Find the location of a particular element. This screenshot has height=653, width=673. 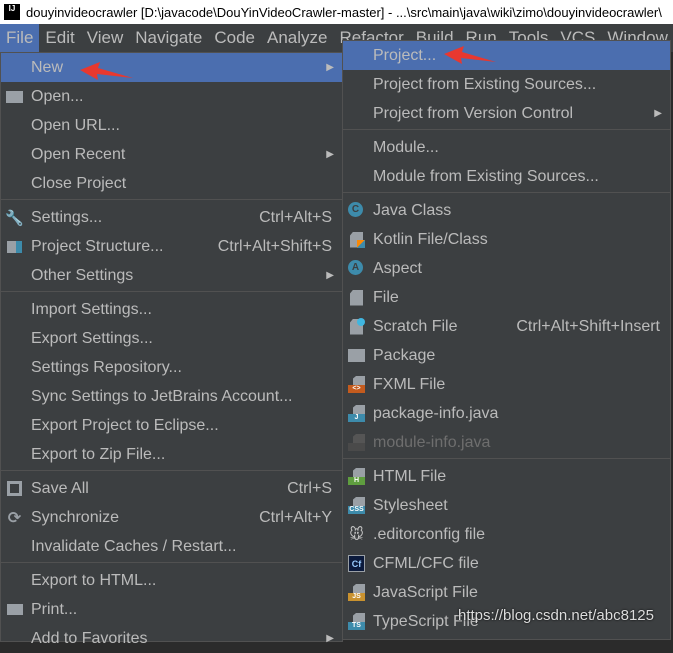

red-arrow-project is located at coordinates (470, 55).